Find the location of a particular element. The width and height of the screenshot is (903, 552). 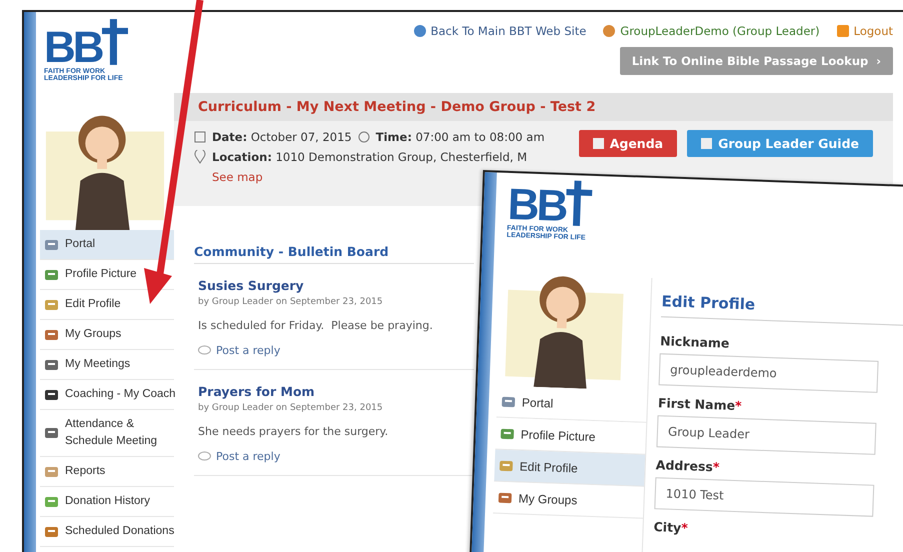

meeting-time: Time: 07:00 am to 08:00 am is located at coordinates (460, 137).